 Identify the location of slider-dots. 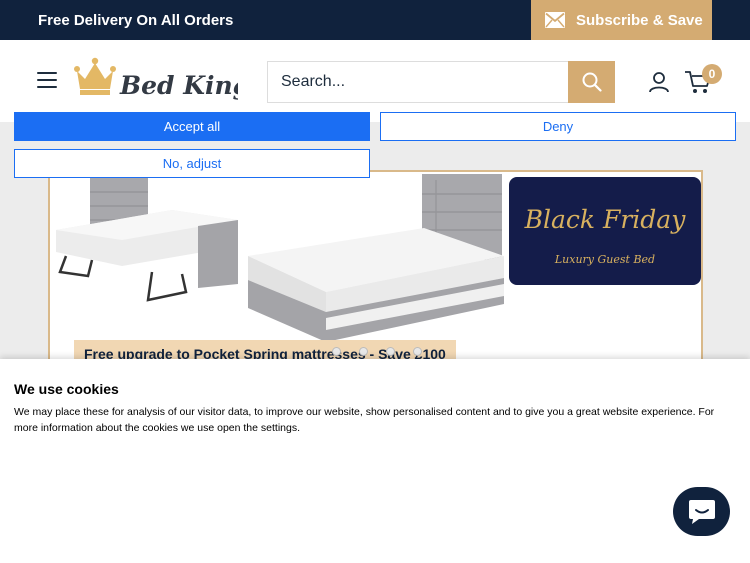
(377, 351).